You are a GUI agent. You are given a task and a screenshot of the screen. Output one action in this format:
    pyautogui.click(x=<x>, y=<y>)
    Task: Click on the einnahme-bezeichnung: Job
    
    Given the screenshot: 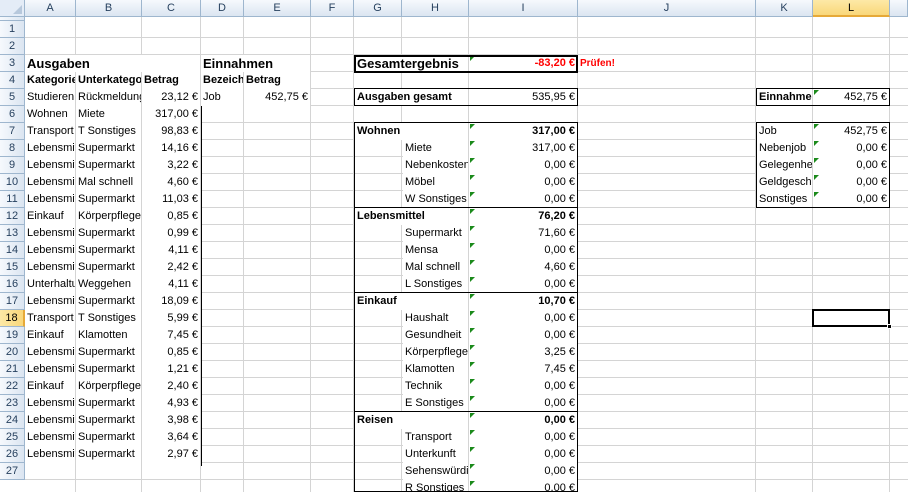 What is the action you would take?
    pyautogui.click(x=222, y=97)
    